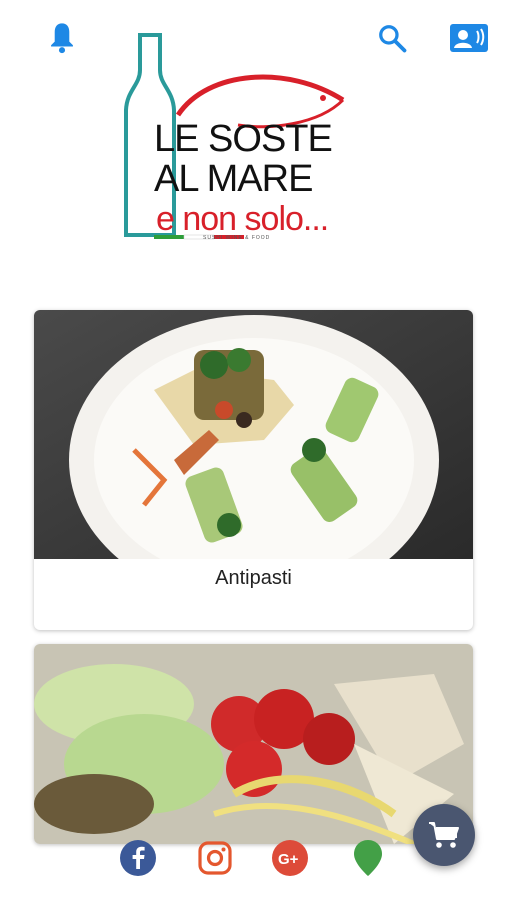 This screenshot has height=900, width=507. I want to click on instagram-icon, so click(215, 858).